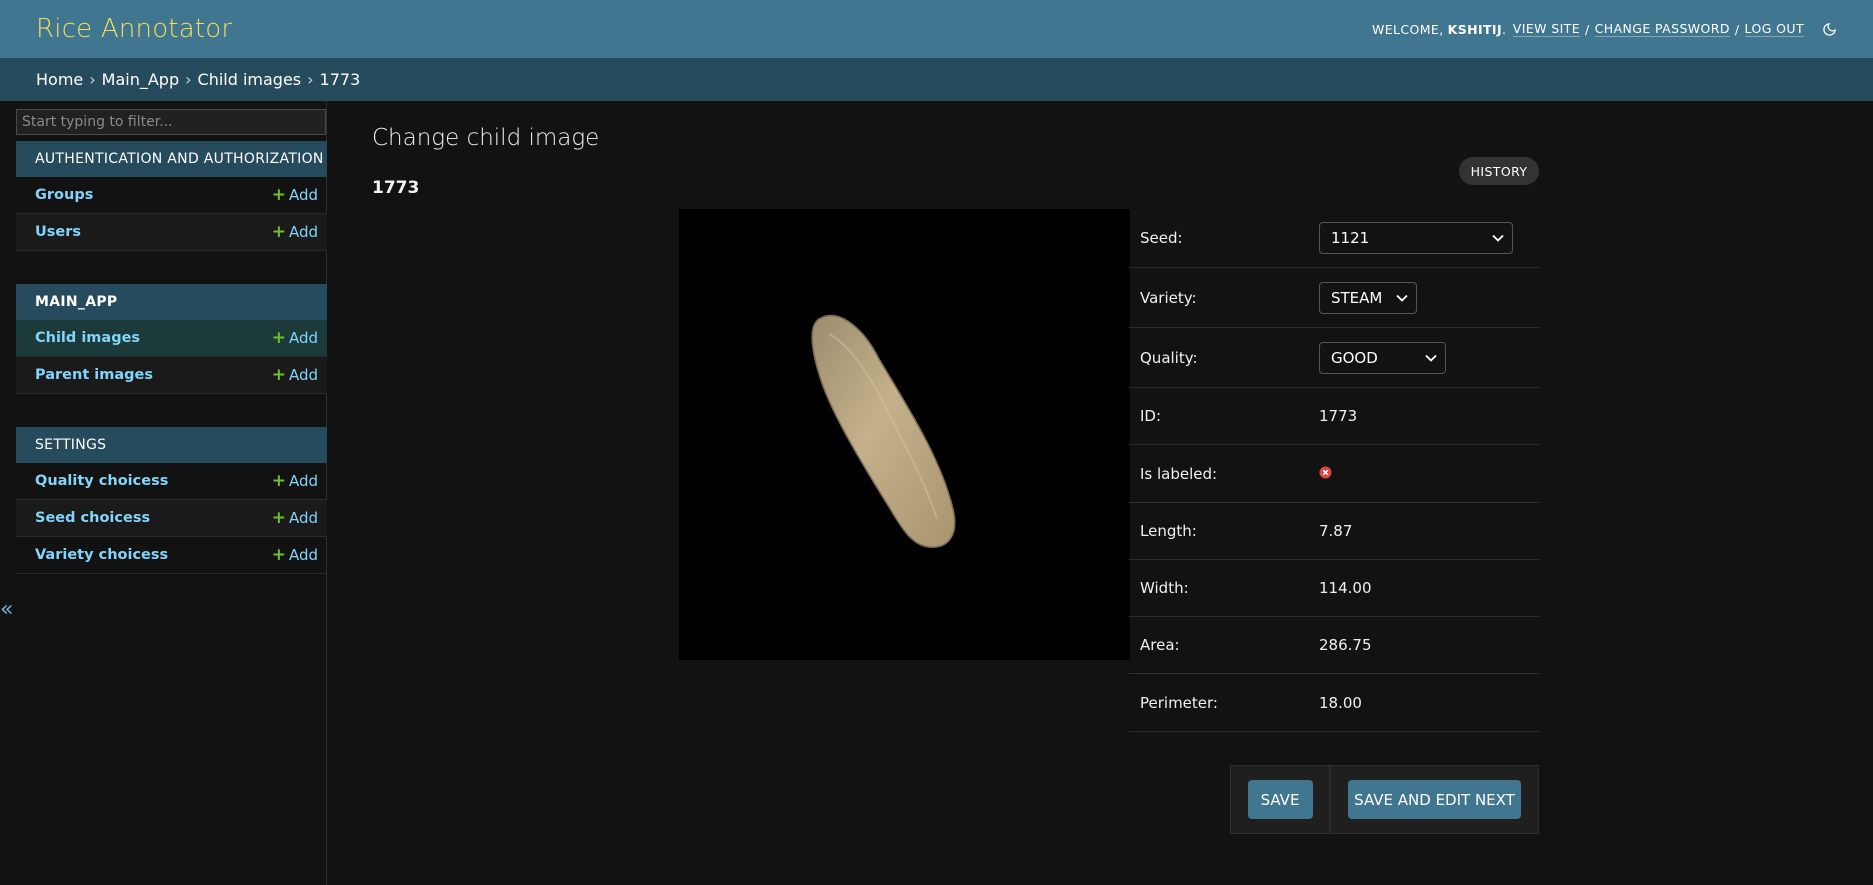 This screenshot has height=885, width=1873. Describe the element at coordinates (295, 232) in the screenshot. I see `add-users-link: + Add` at that location.